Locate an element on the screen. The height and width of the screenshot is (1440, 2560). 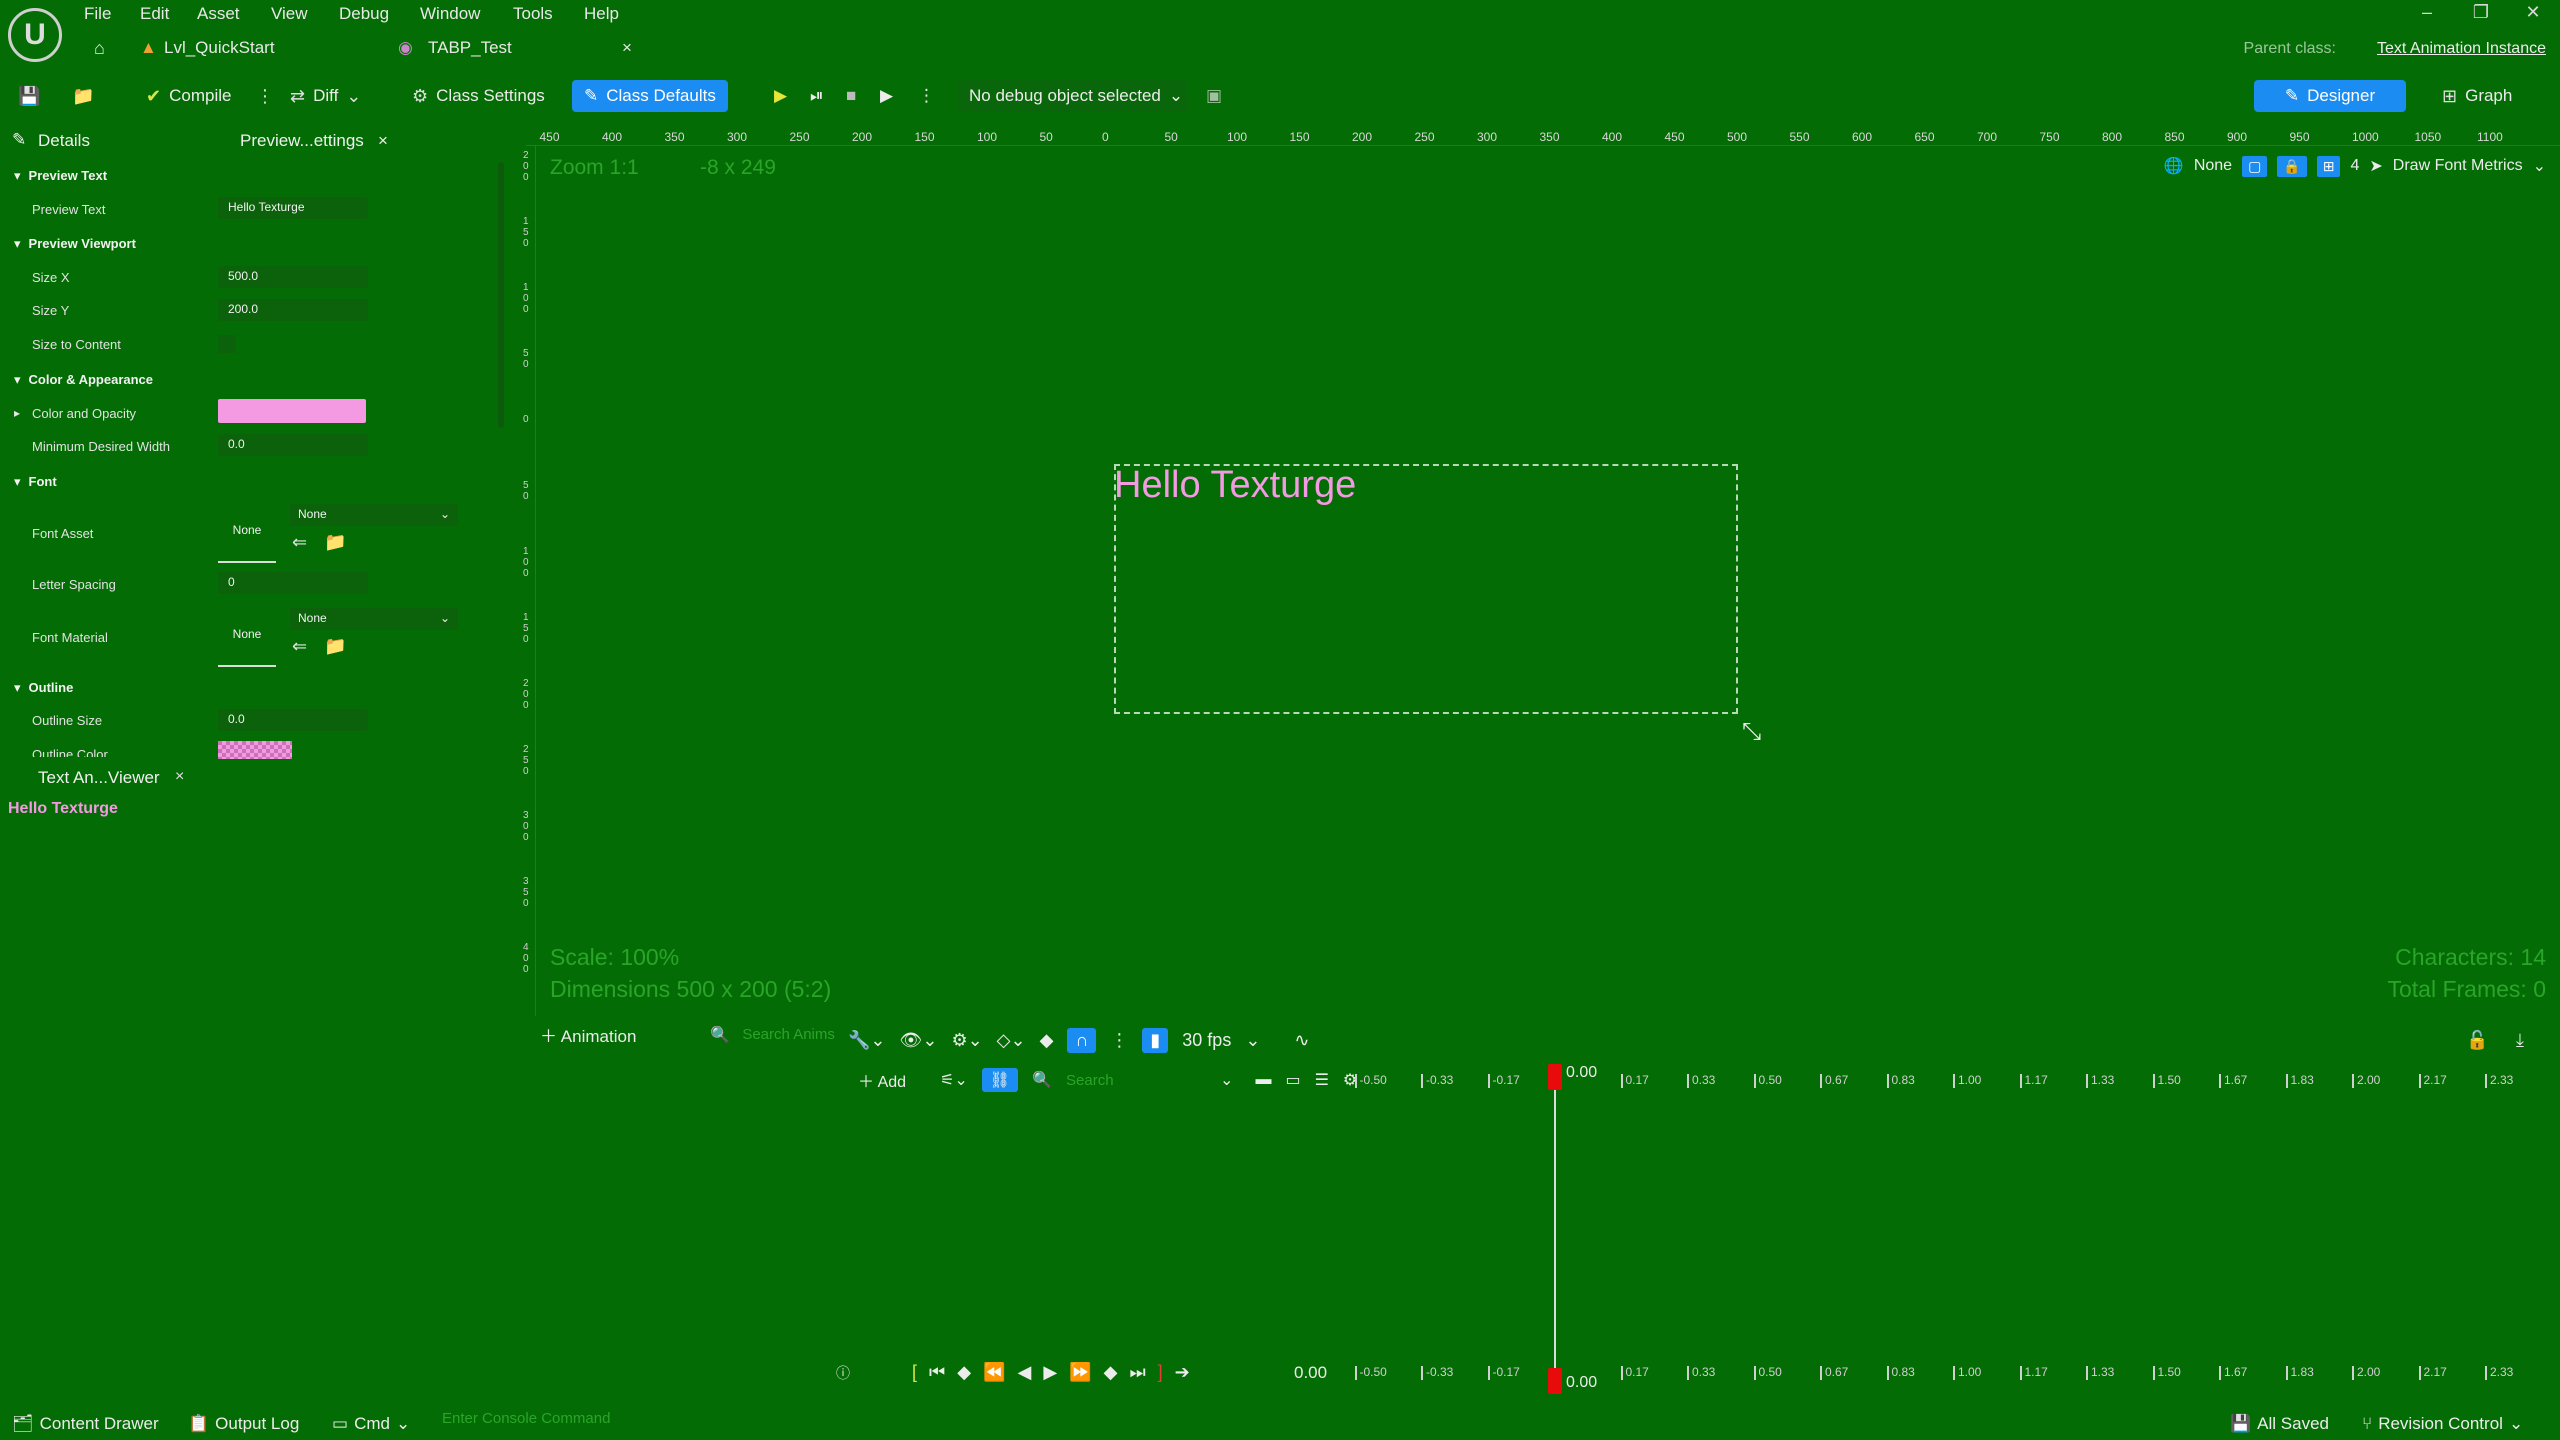
link-icon: ⛓ is located at coordinates (1000, 1080).